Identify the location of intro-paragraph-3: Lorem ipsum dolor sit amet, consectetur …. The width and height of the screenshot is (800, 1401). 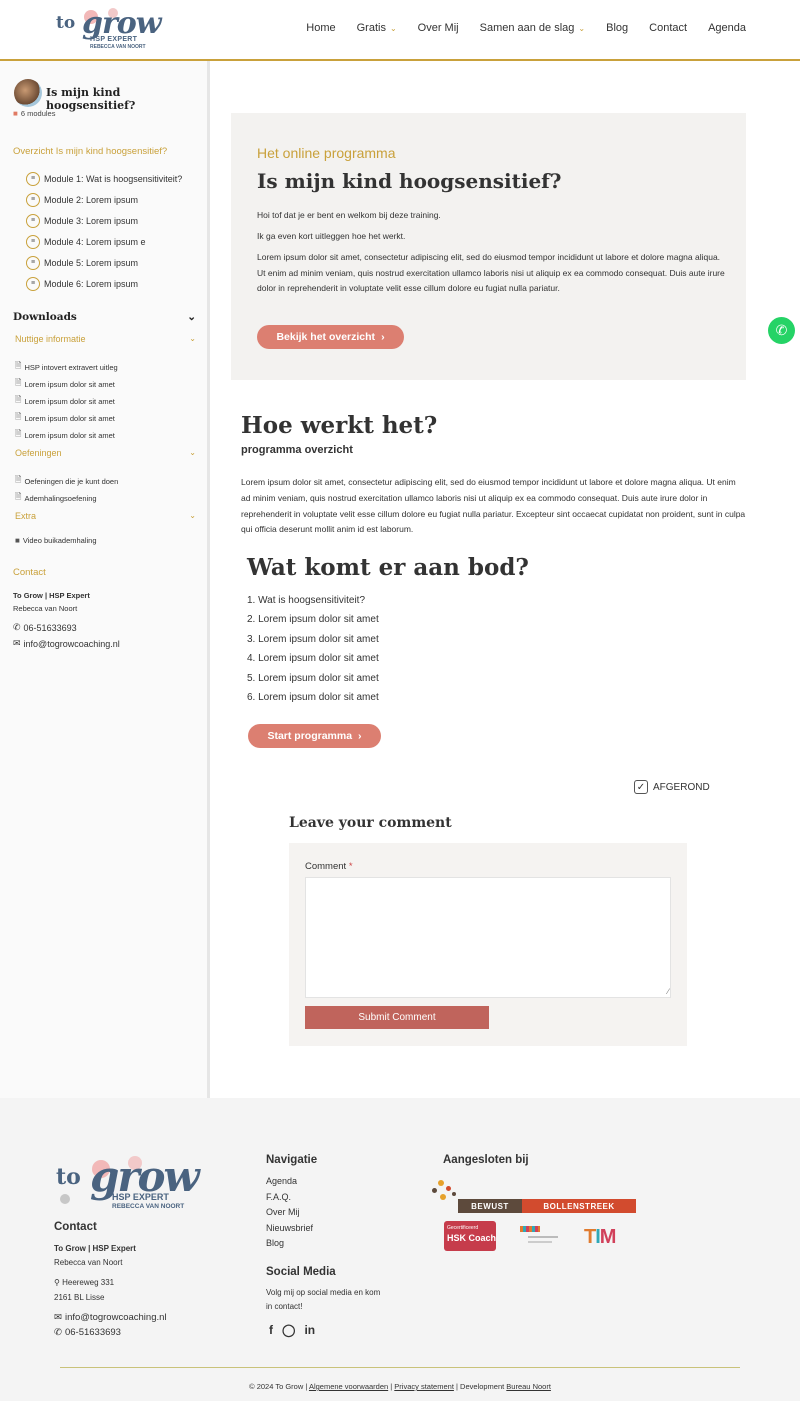
(491, 272).